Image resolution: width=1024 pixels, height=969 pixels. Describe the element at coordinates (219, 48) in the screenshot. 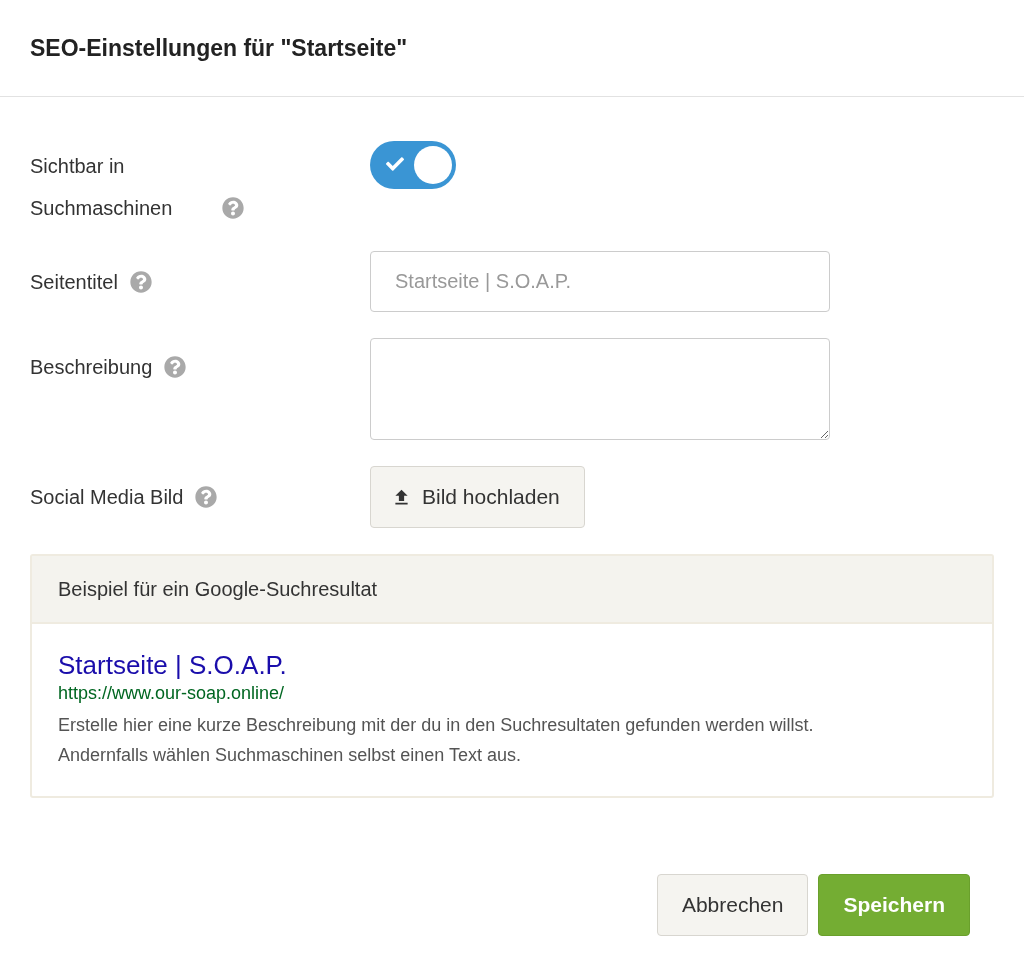

I see `dialog-title: SEO-Einstellungen für "Startseite"` at that location.